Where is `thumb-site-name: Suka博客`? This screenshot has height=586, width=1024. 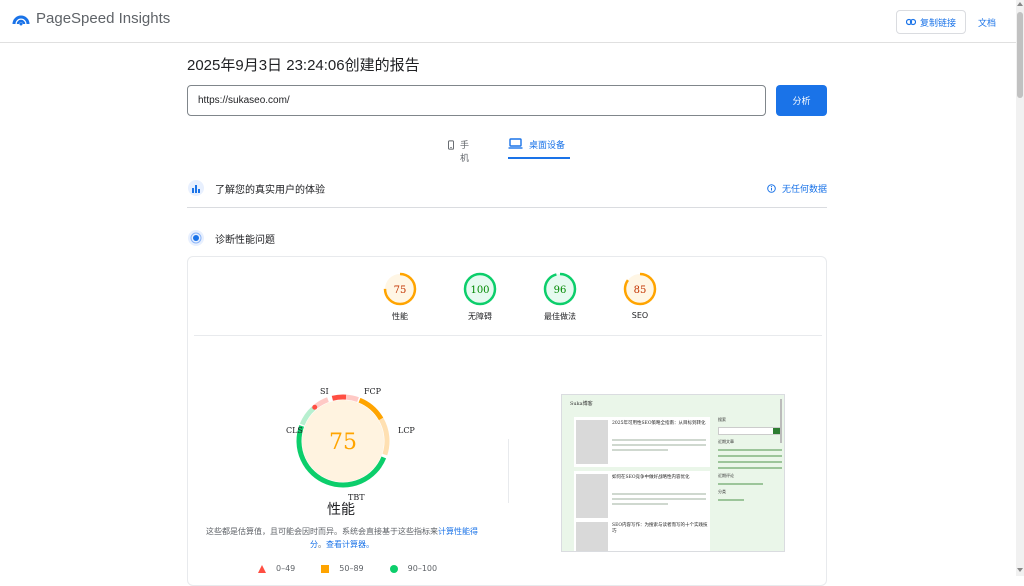 thumb-site-name: Suka博客 is located at coordinates (581, 404).